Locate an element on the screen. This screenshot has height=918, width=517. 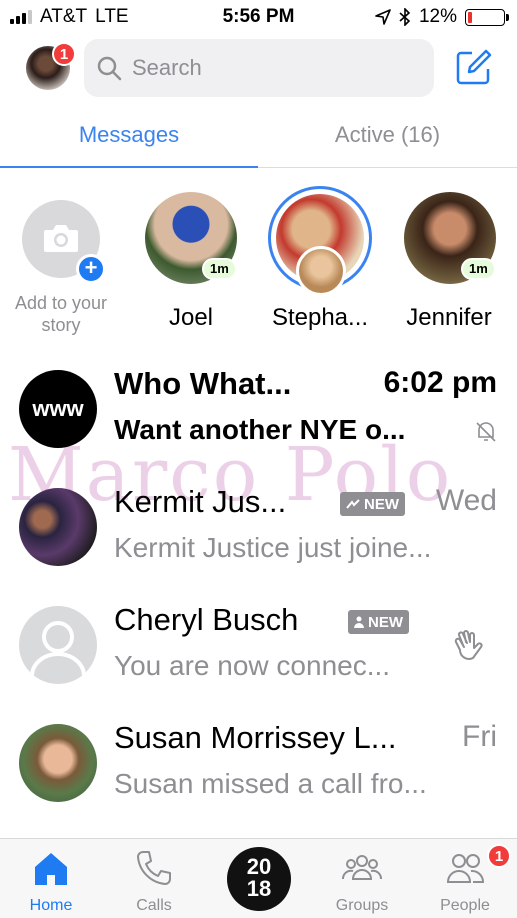
default-person-icon is located at coordinates (58, 649).